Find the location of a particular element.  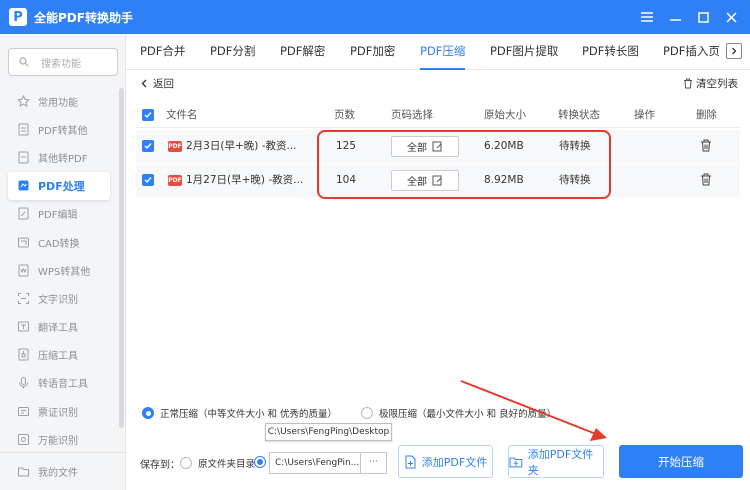

sidebar-item-voice: 转语音工具 is located at coordinates (59, 383).